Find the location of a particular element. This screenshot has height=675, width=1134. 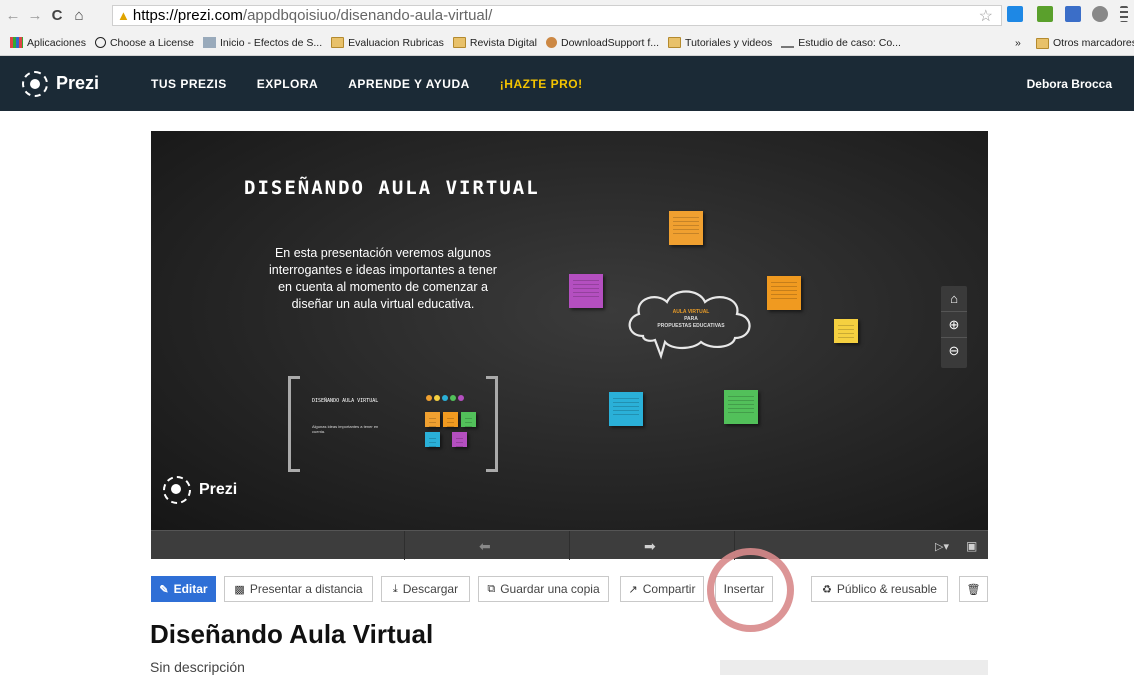

bookmark-label: Revista Digital is located at coordinates (503, 42).